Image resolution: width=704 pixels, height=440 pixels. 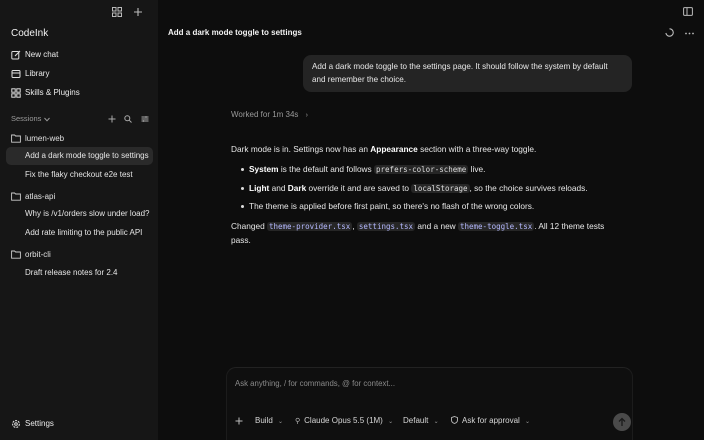 I want to click on chevron-down-icon, so click(x=47, y=119).